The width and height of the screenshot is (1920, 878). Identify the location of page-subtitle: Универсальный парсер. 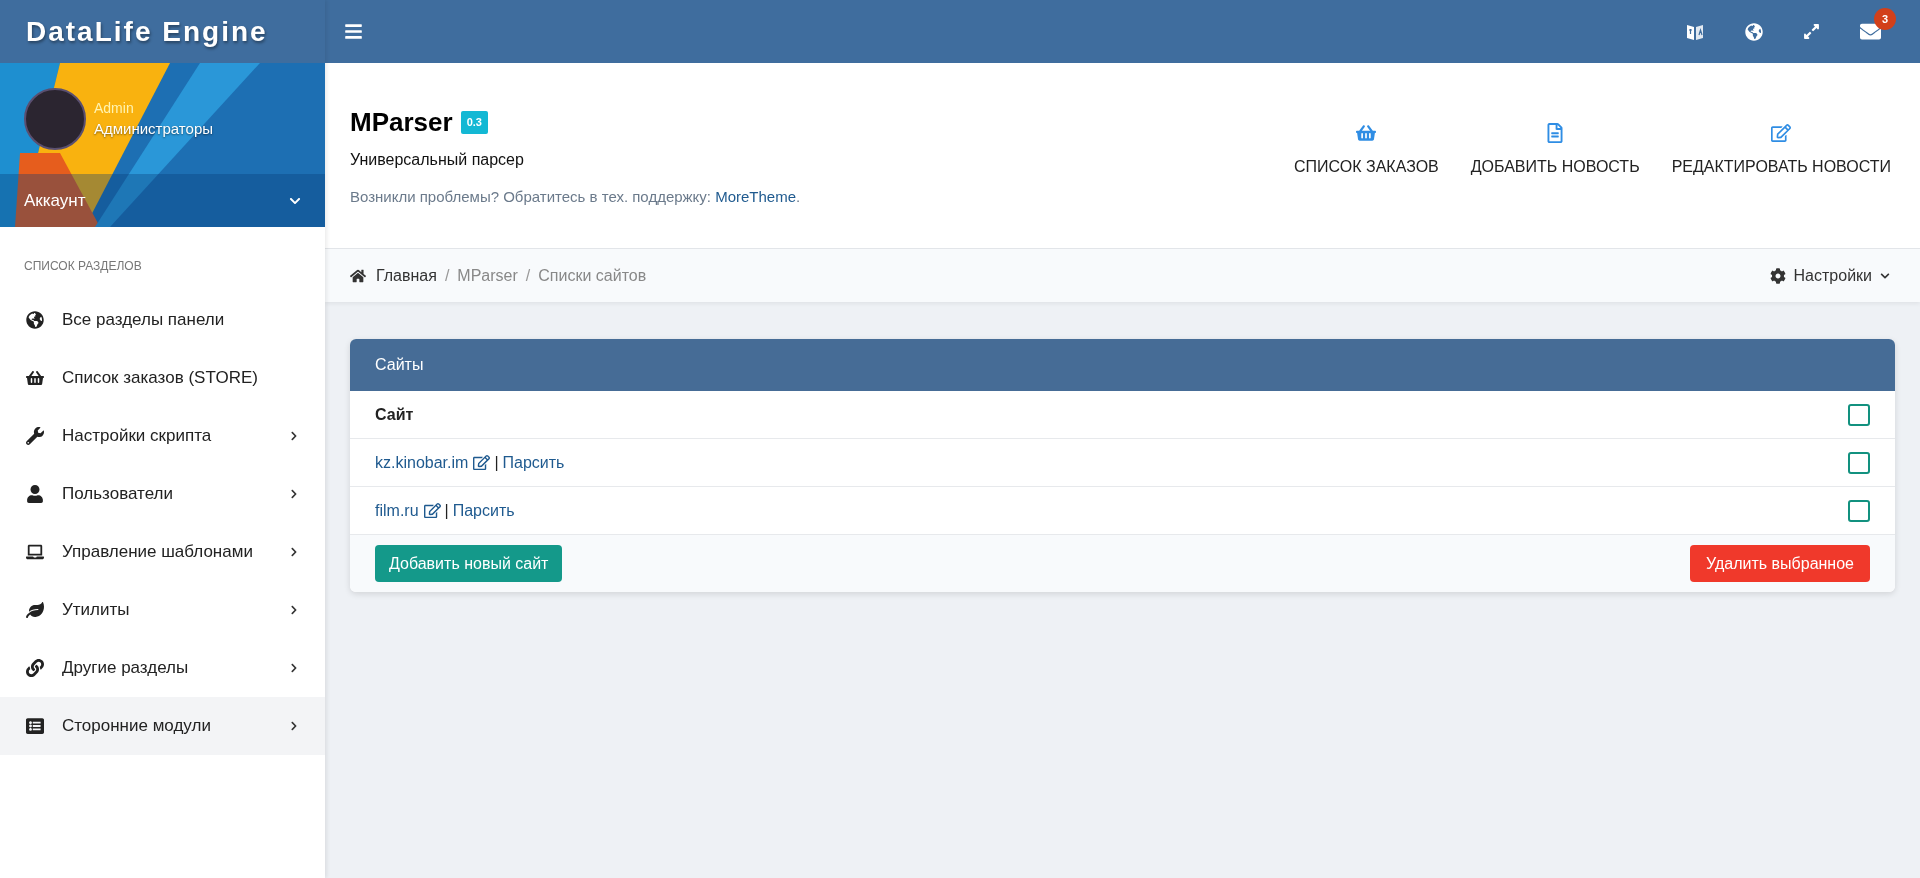
(437, 159).